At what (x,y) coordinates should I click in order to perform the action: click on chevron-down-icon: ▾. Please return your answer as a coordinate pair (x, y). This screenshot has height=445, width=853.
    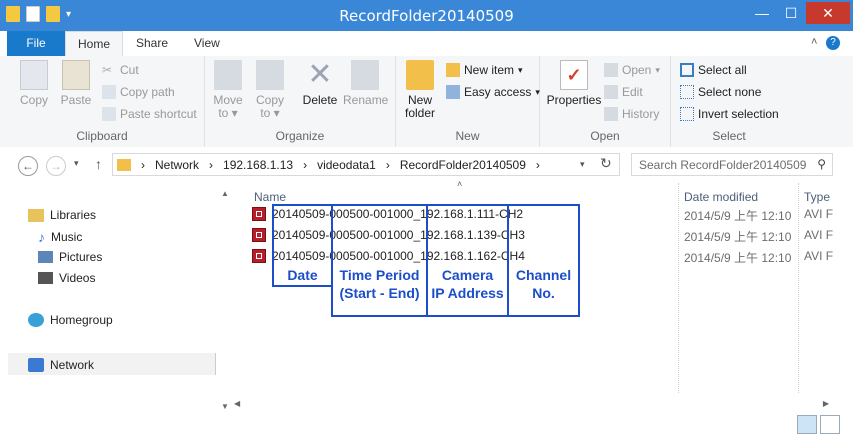
    Looking at the image, I should click on (657, 69).